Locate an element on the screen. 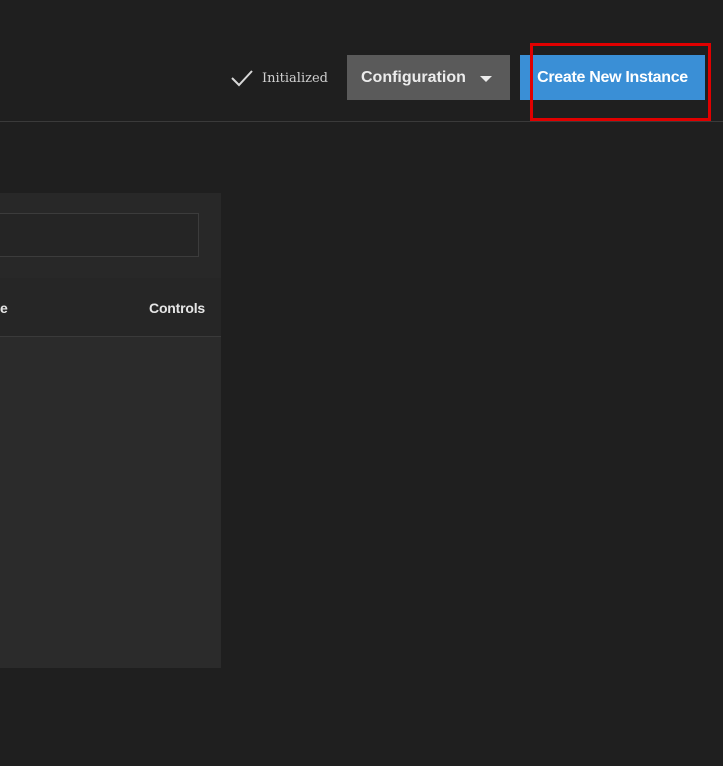  search-input is located at coordinates (99, 235).